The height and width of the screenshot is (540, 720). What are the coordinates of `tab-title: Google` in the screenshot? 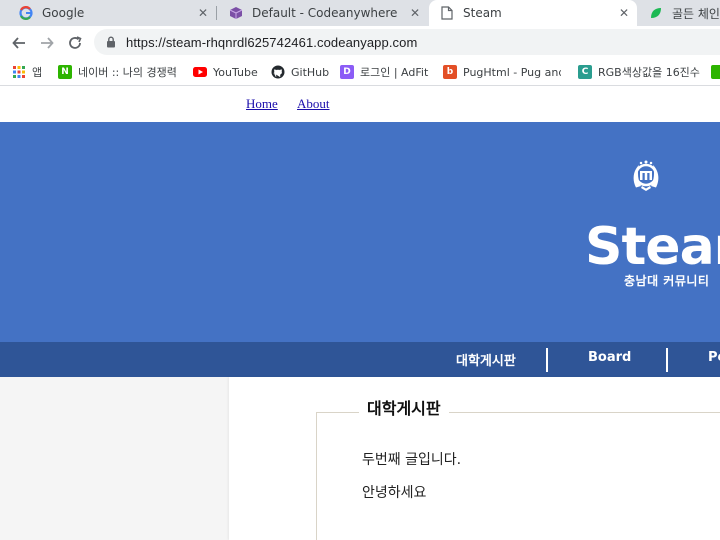 It's located at (63, 13).